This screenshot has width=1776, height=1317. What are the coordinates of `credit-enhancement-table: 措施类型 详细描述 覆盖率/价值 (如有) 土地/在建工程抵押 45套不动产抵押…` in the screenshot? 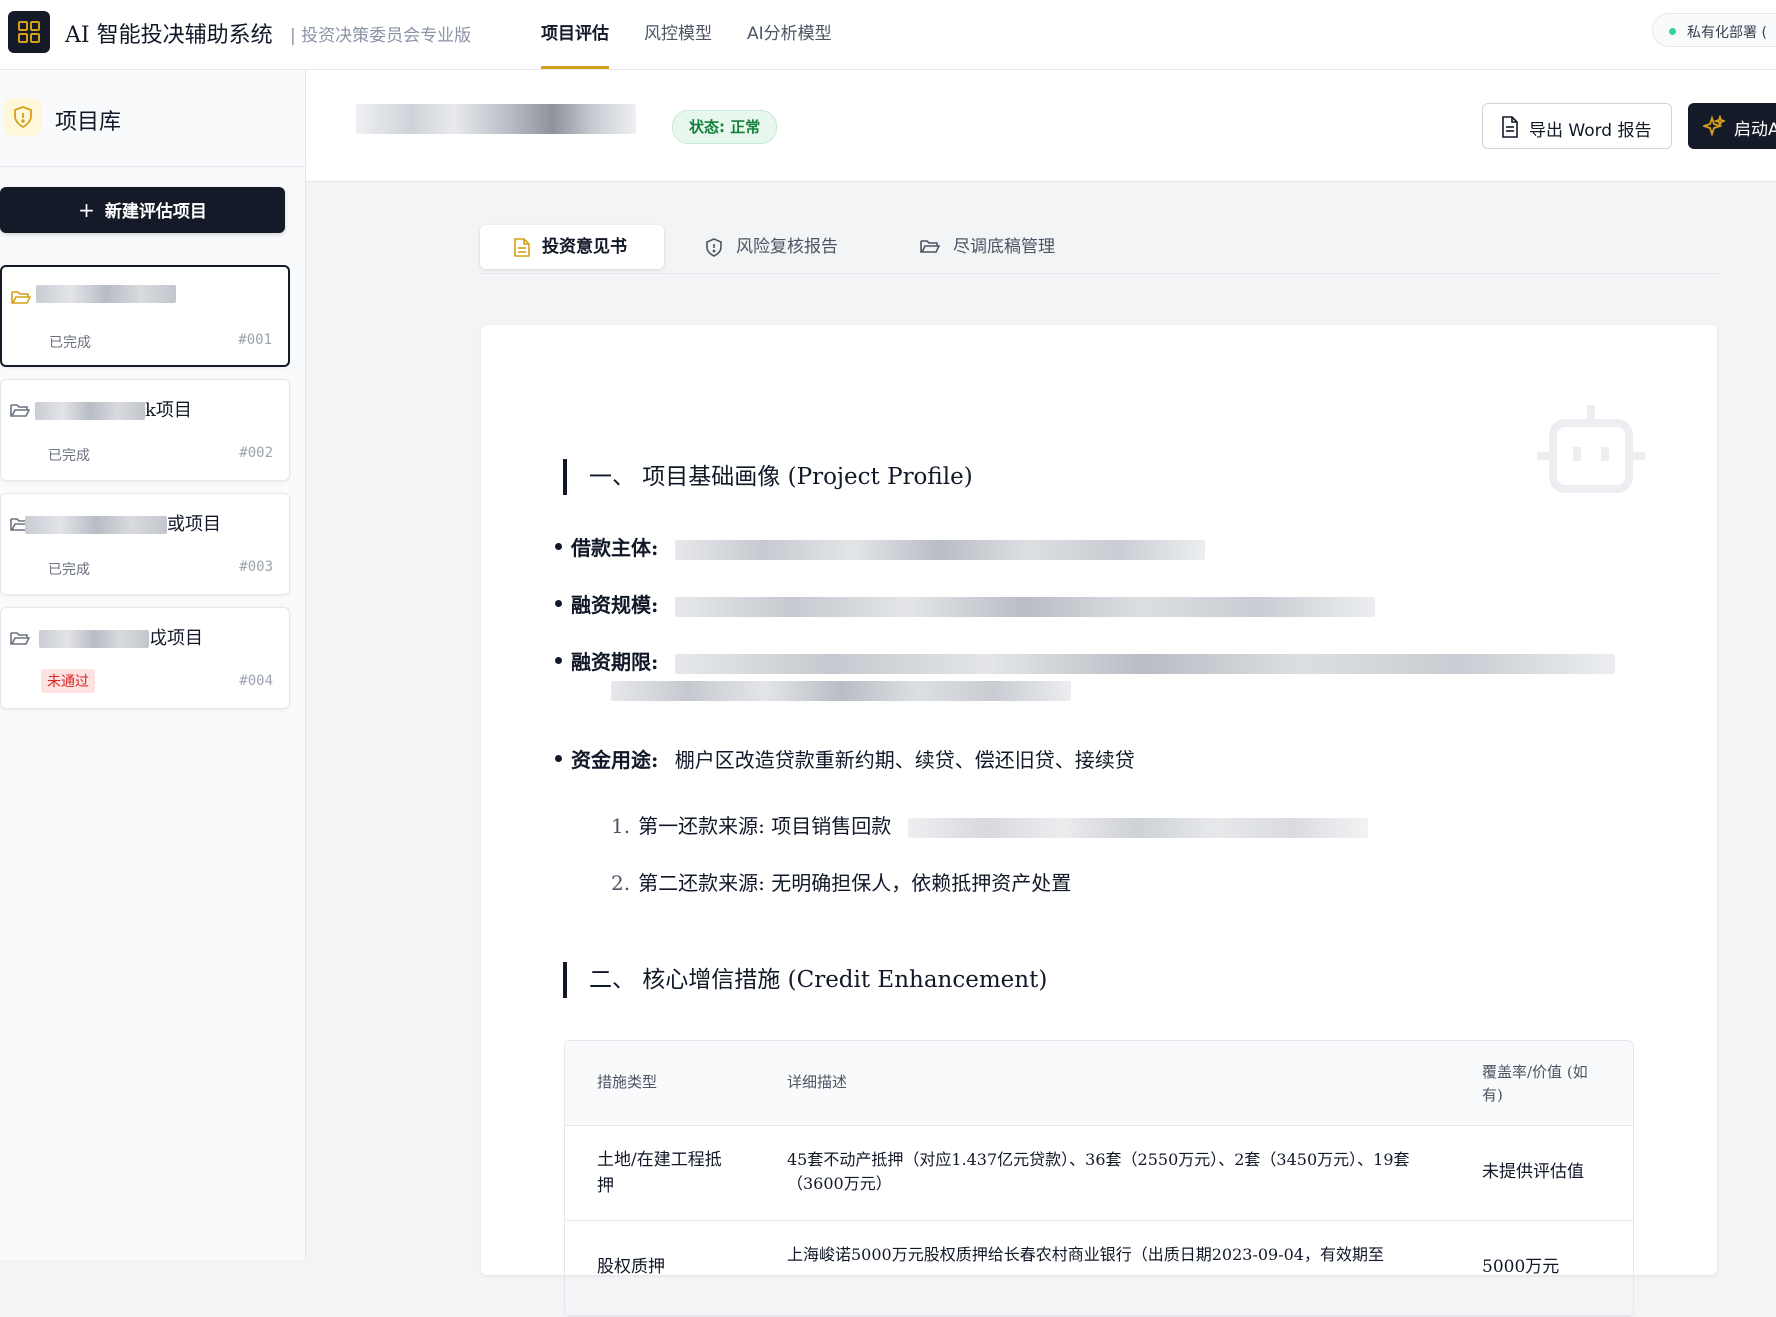 It's located at (1099, 1178).